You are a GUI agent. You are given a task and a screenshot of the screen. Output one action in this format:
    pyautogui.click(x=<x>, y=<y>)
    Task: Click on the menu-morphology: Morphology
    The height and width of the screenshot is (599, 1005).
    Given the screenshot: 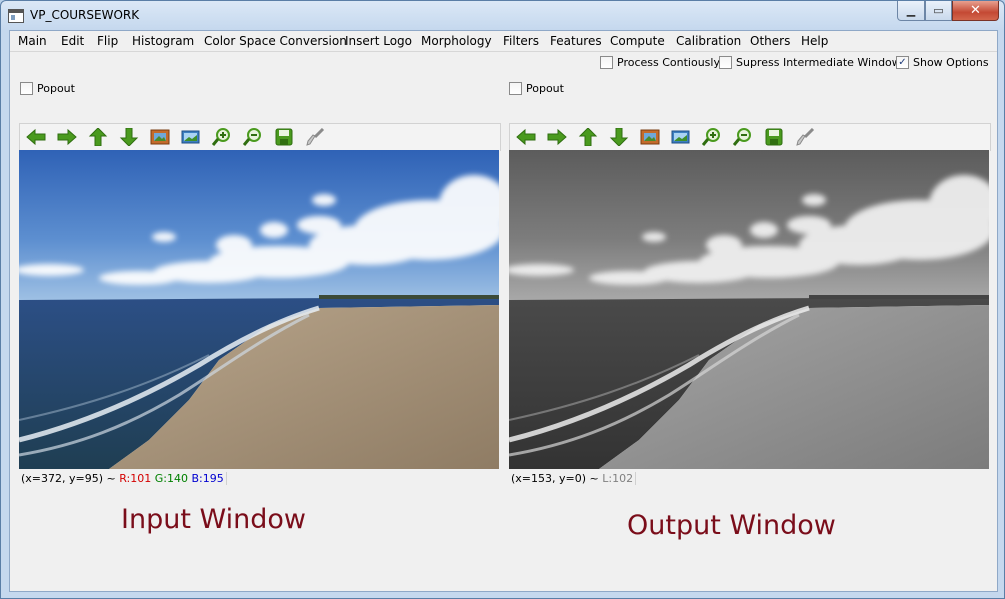 What is the action you would take?
    pyautogui.click(x=456, y=41)
    